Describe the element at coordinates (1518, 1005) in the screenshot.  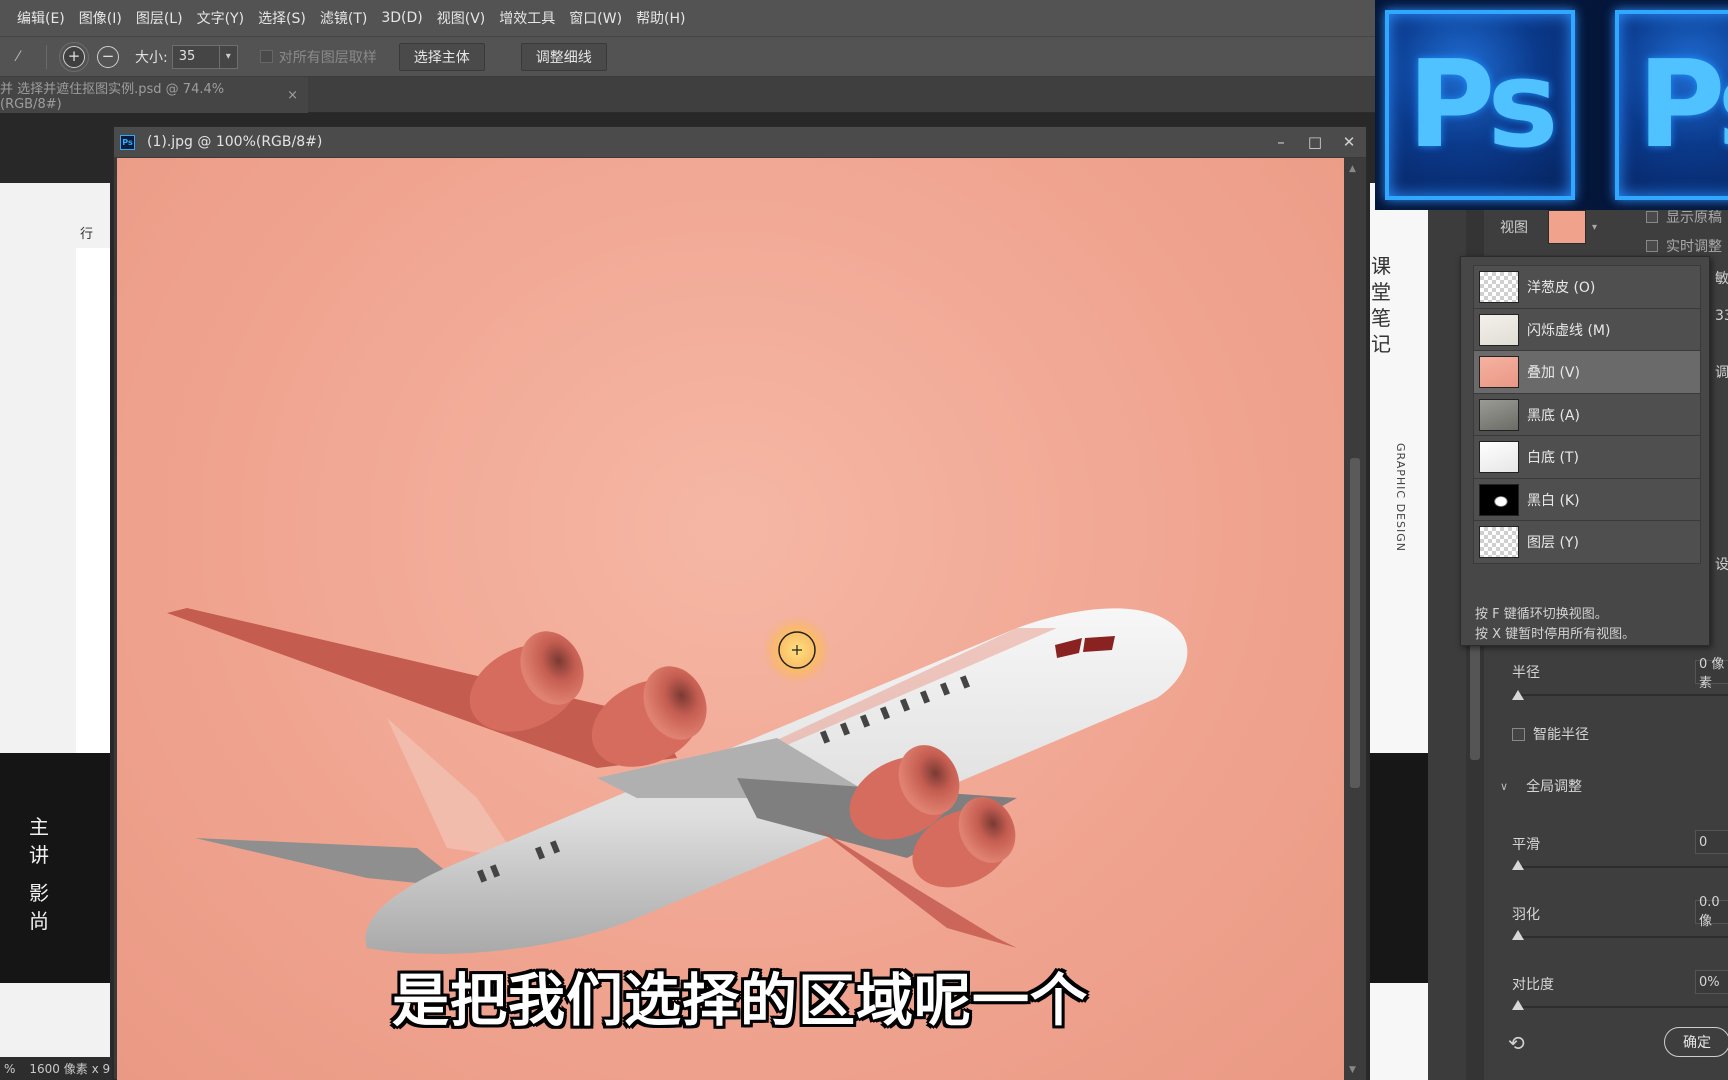
I see `contrast-slider-knob` at that location.